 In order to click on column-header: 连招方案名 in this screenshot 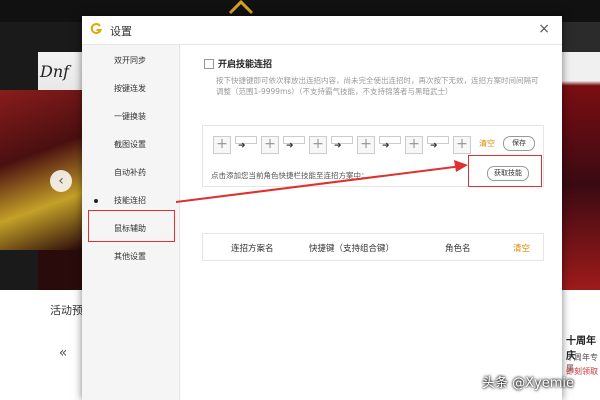, I will do `click(252, 249)`.